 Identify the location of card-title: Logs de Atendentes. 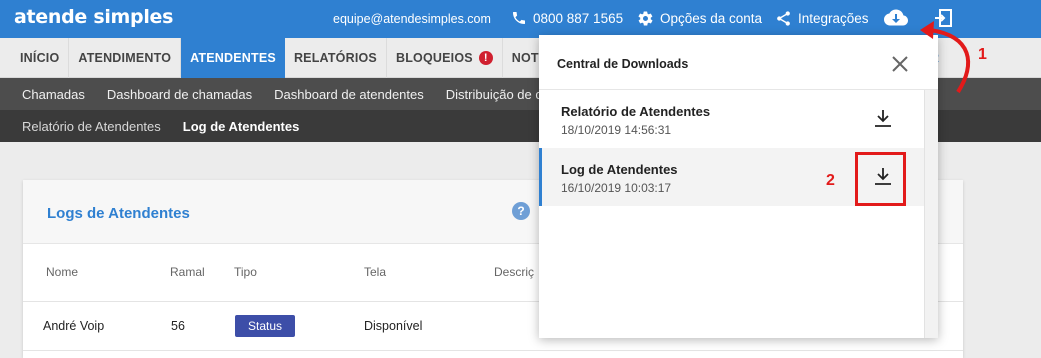
(118, 213).